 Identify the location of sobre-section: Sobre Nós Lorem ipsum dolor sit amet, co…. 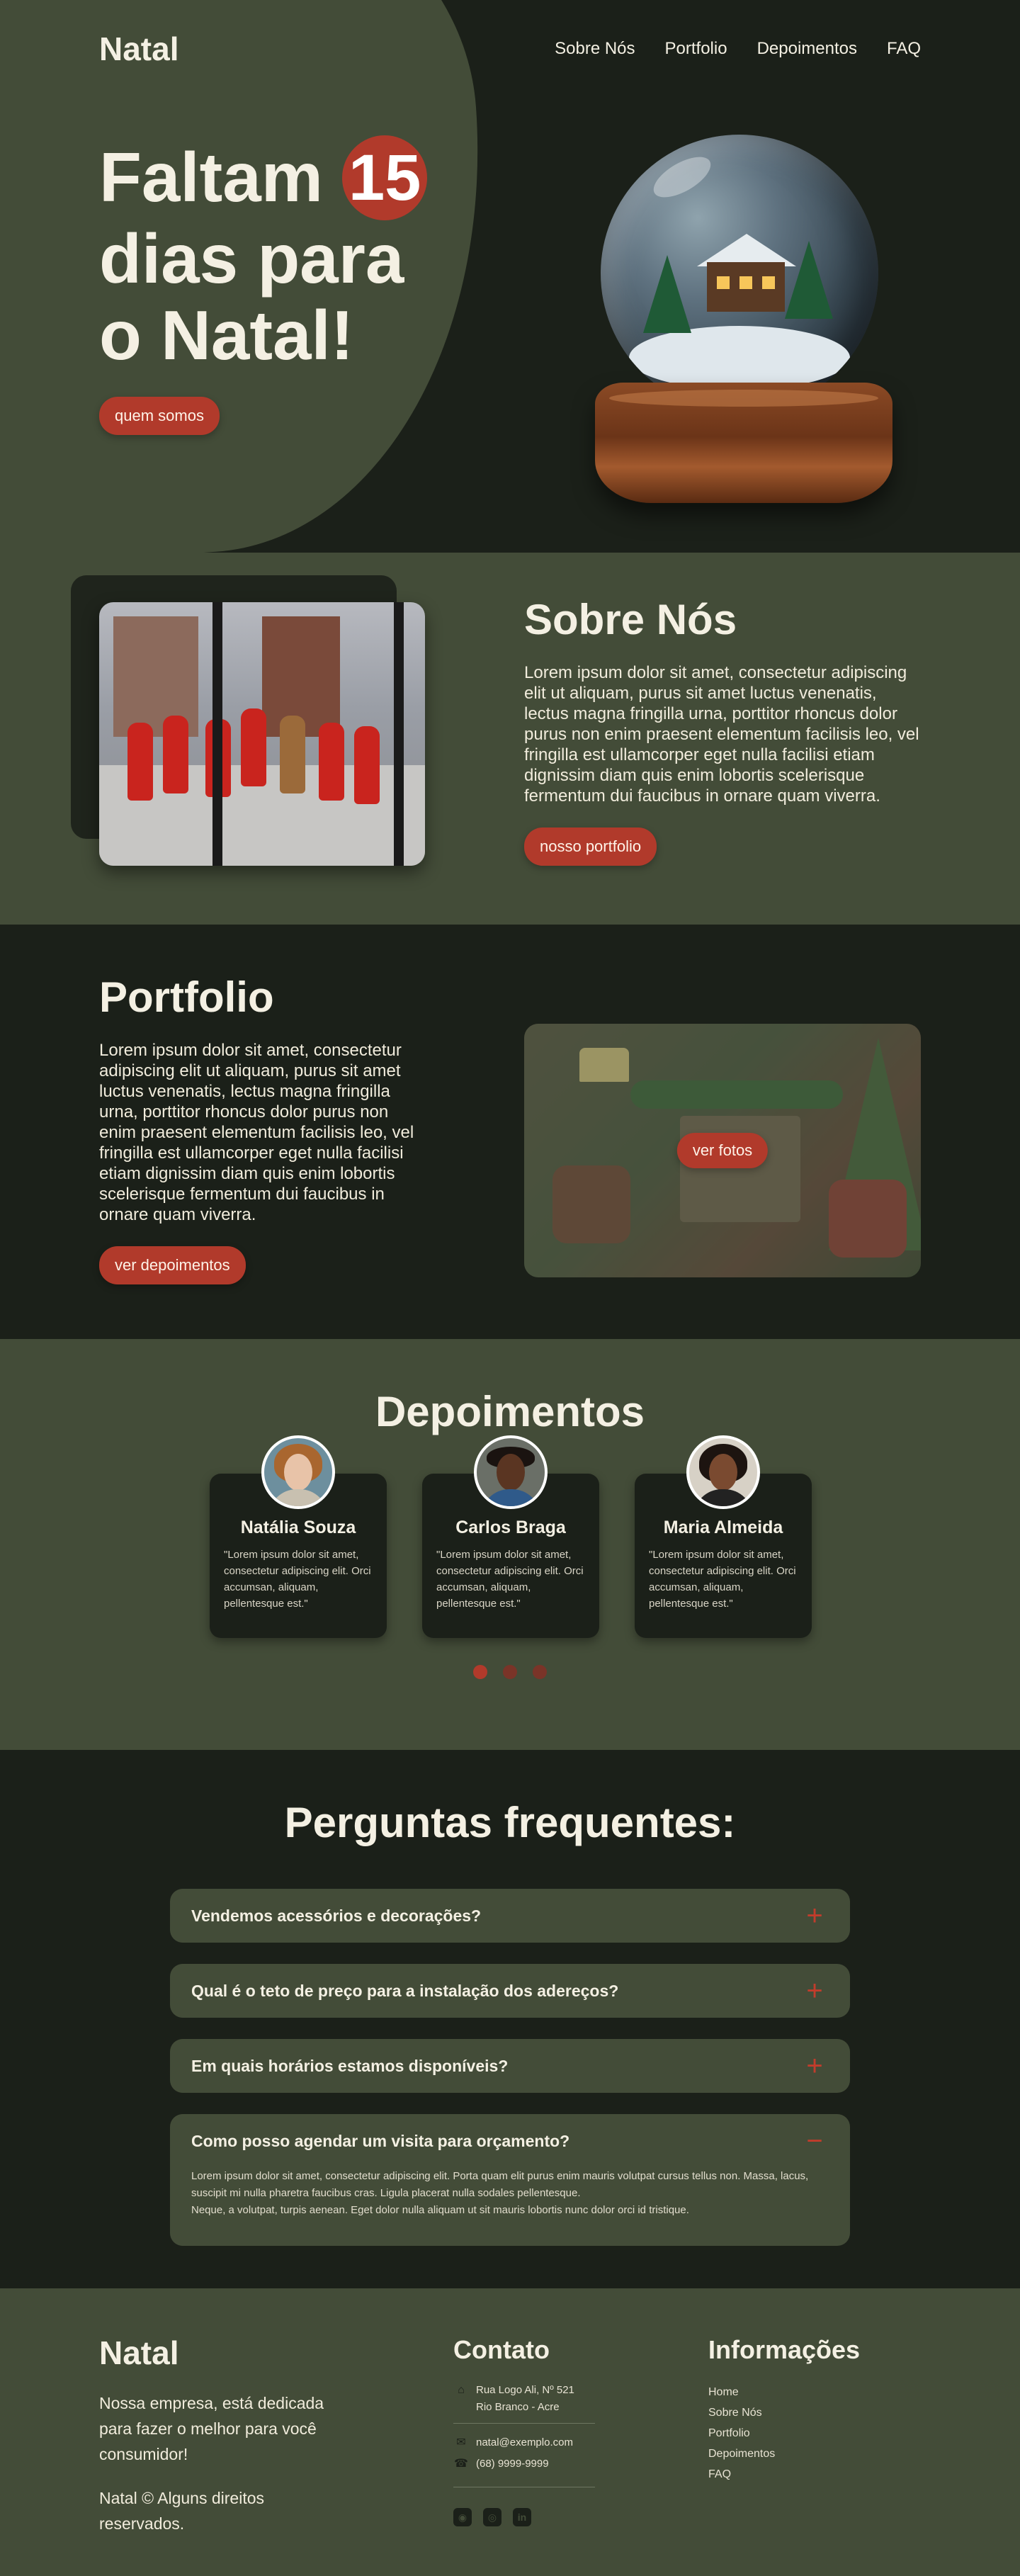
(510, 739).